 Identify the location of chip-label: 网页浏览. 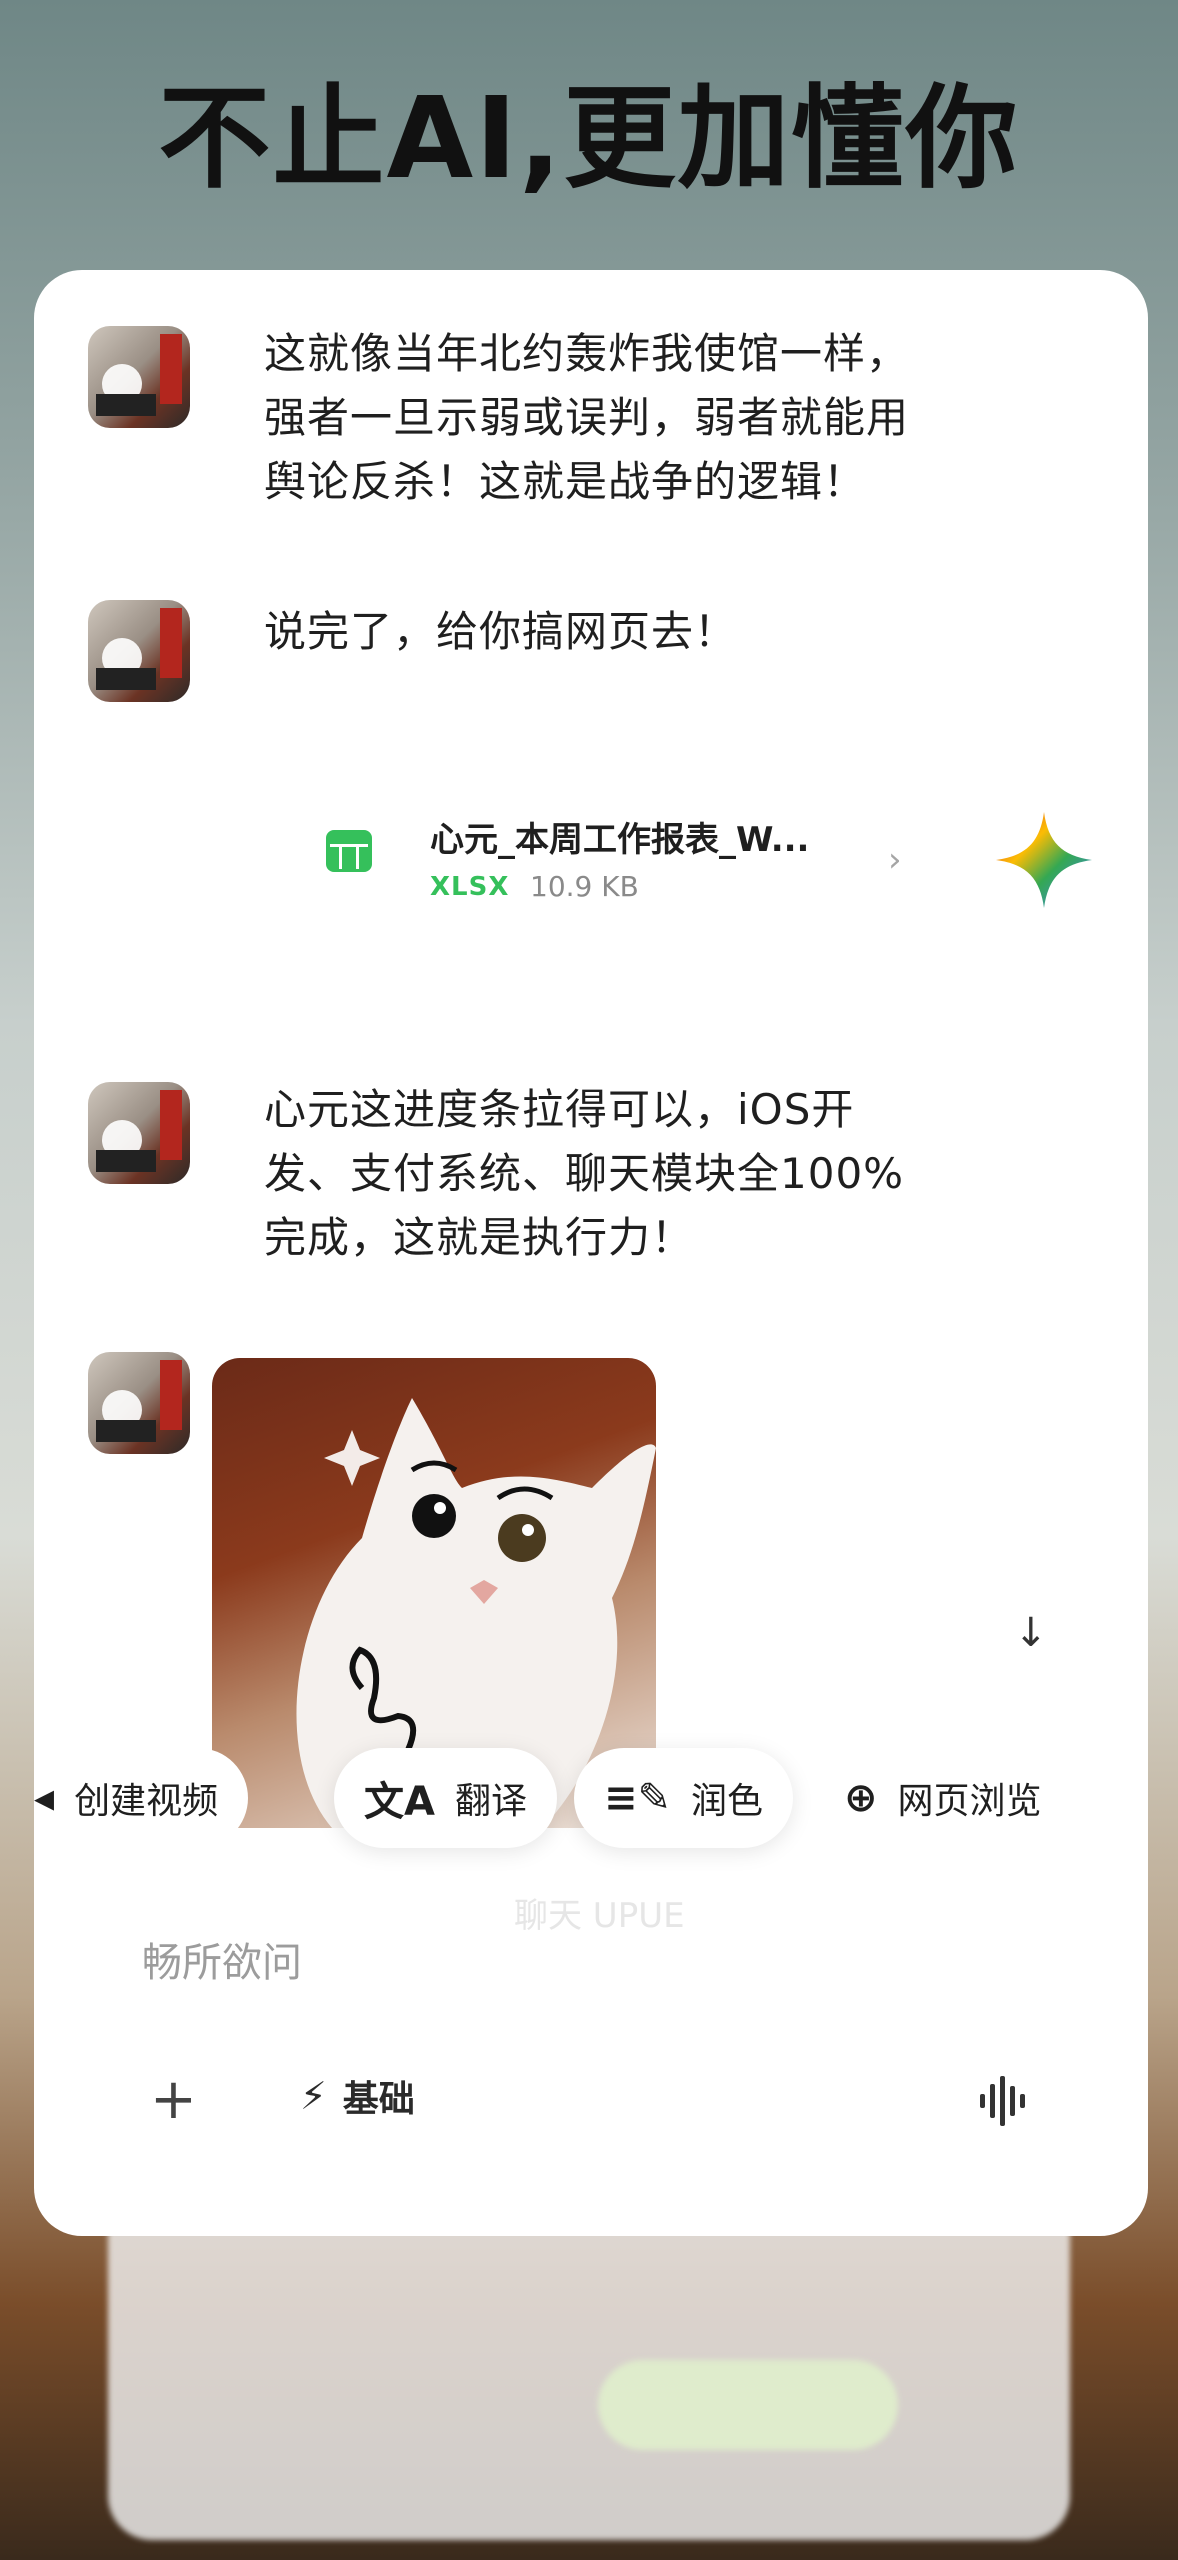
(969, 1801).